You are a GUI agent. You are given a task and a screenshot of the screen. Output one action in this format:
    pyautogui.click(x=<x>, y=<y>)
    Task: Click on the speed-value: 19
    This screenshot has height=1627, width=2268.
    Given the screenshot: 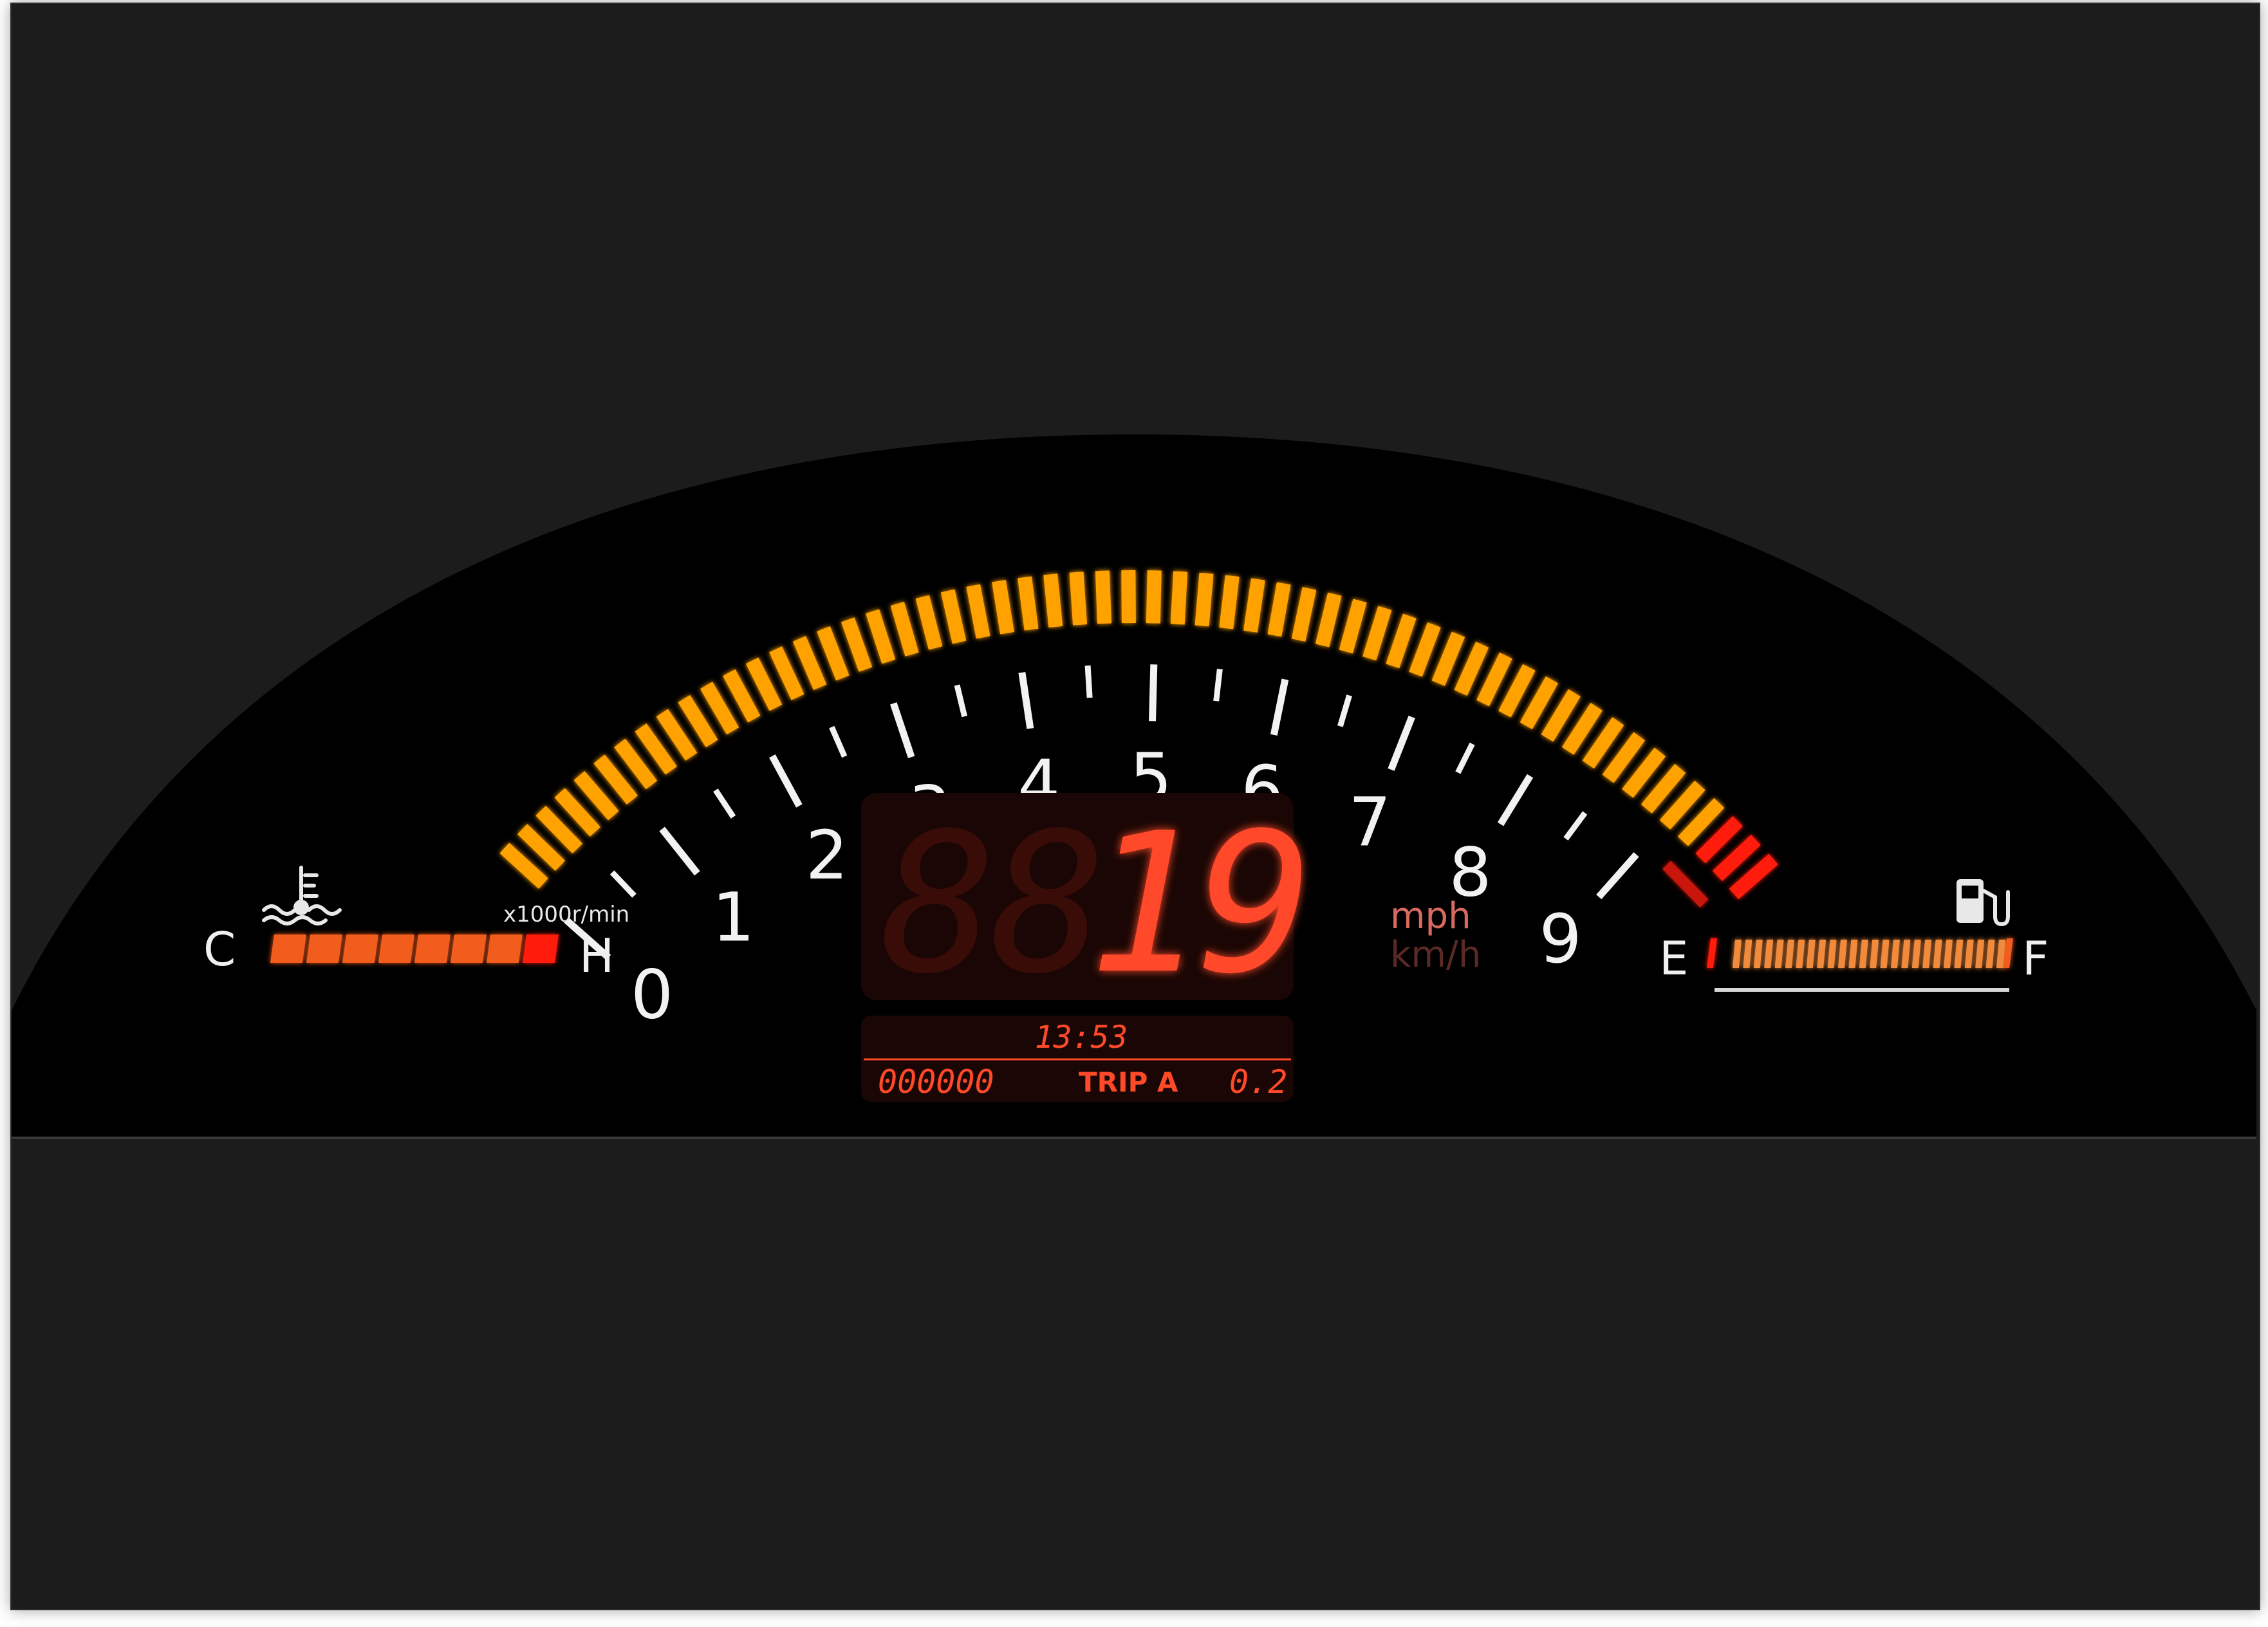 What is the action you would take?
    pyautogui.click(x=1197, y=904)
    